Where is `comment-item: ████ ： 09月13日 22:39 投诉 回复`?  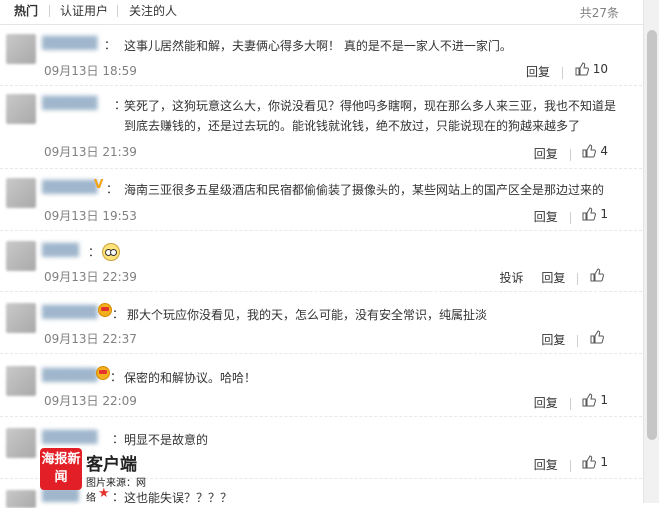 comment-item: ████ ： 09月13日 22:39 投诉 回复 is located at coordinates (321, 263).